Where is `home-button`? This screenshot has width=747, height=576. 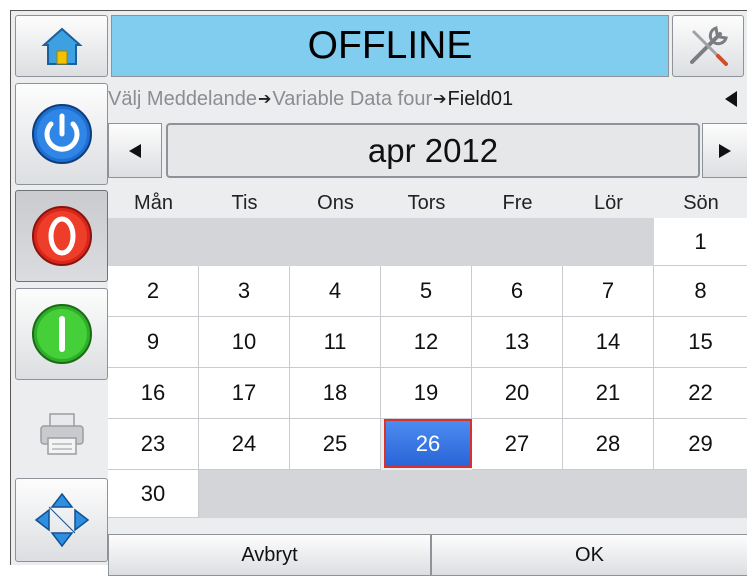
home-button is located at coordinates (61, 46).